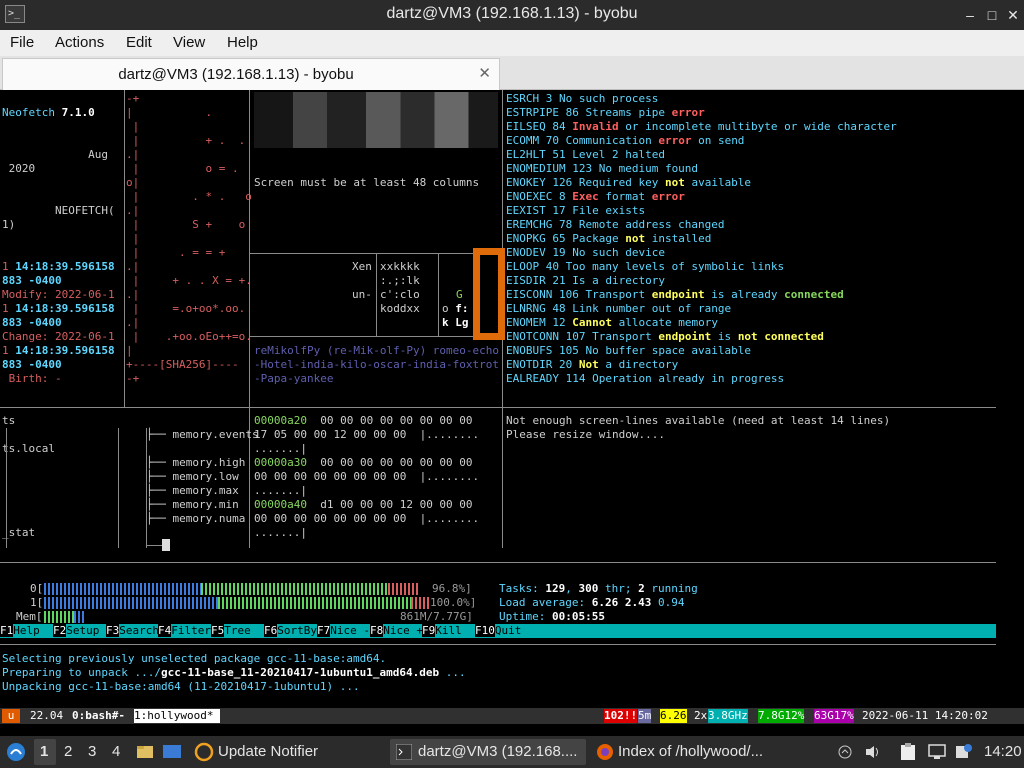 The image size is (1024, 768). What do you see at coordinates (92, 752) in the screenshot?
I see `workspace-3: 3` at bounding box center [92, 752].